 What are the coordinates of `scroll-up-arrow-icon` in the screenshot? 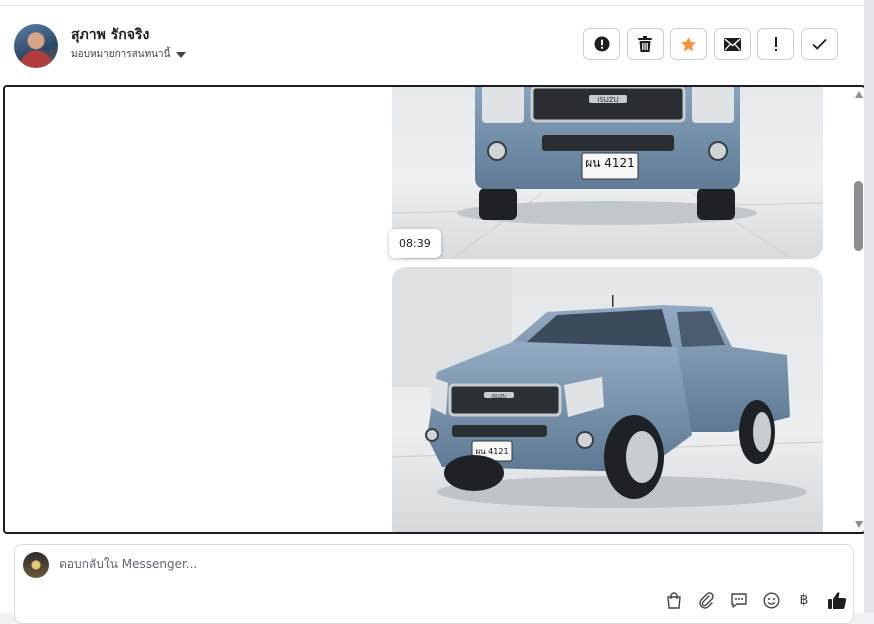 It's located at (859, 94).